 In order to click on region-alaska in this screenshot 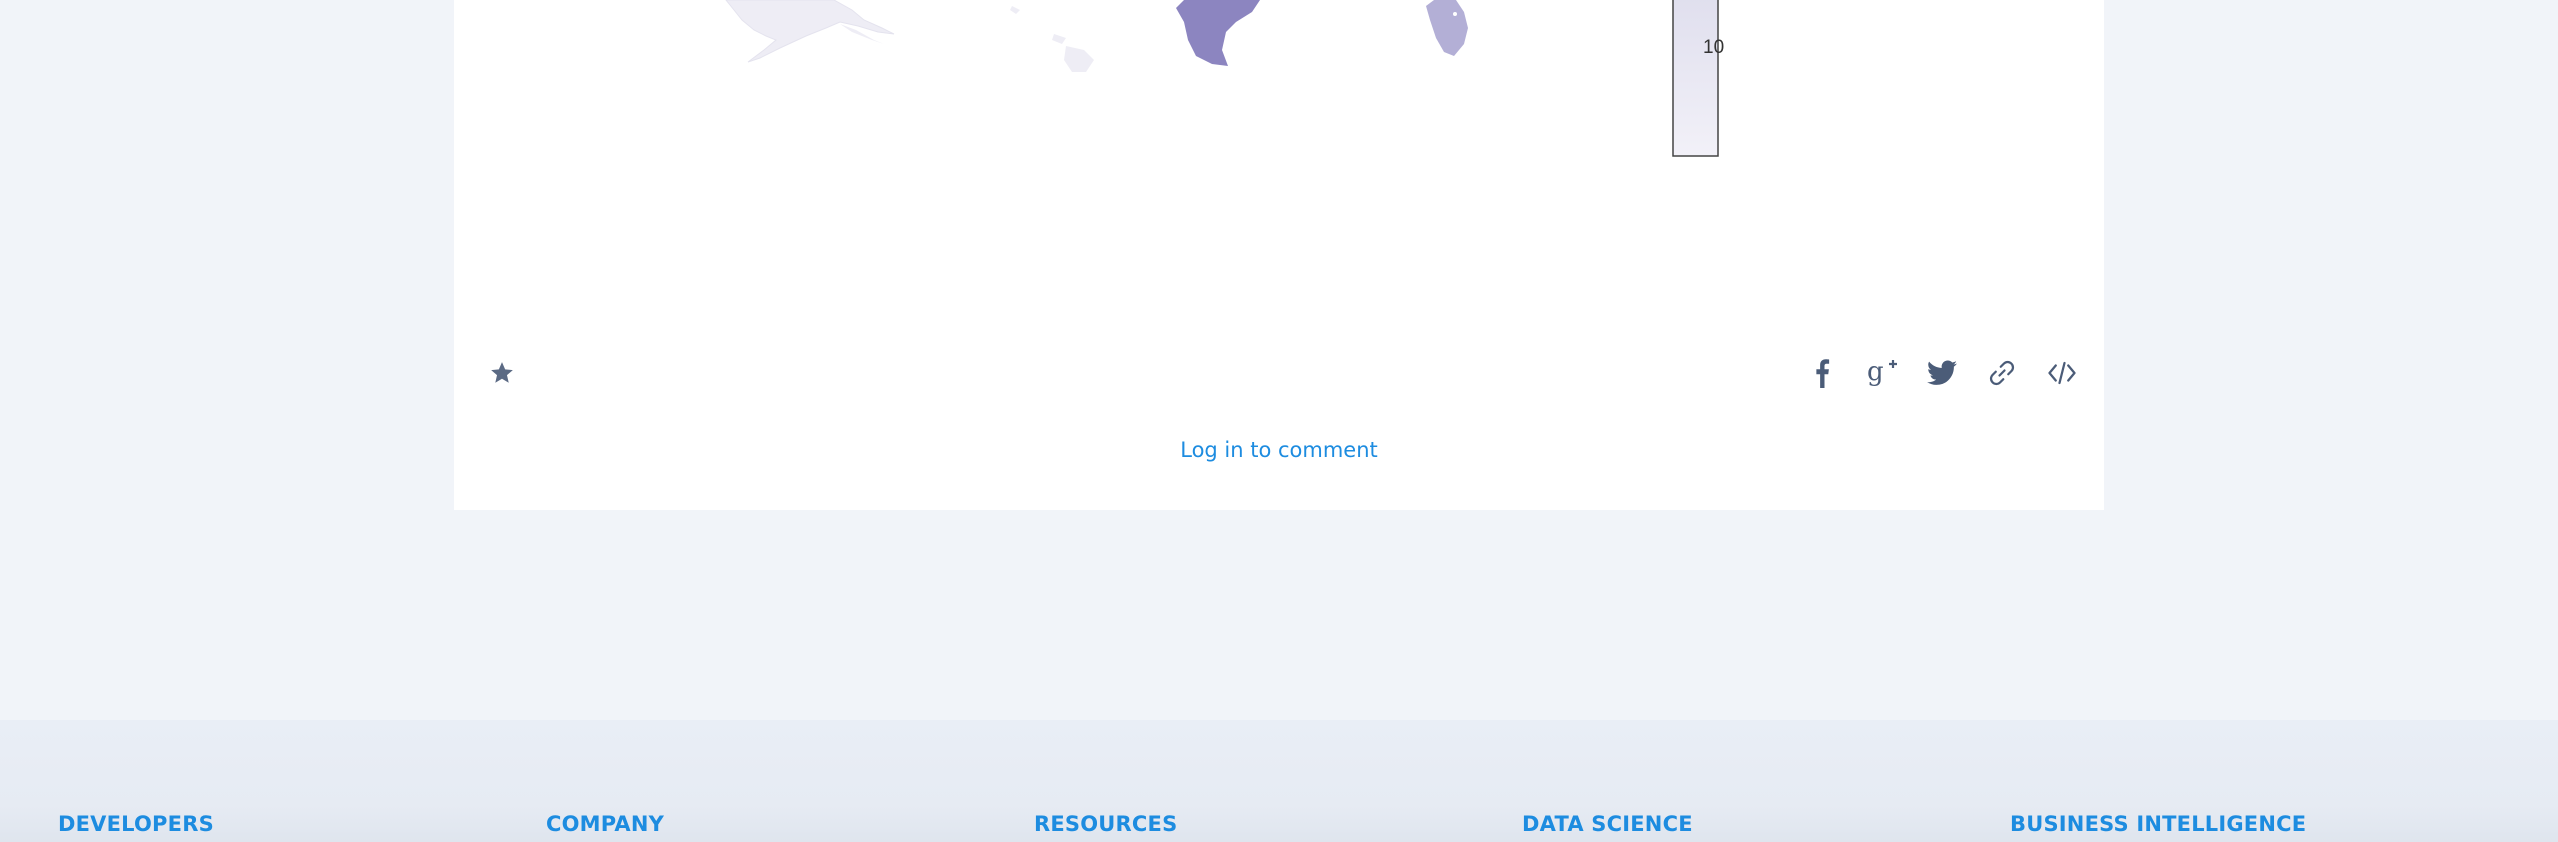, I will do `click(810, 31)`.